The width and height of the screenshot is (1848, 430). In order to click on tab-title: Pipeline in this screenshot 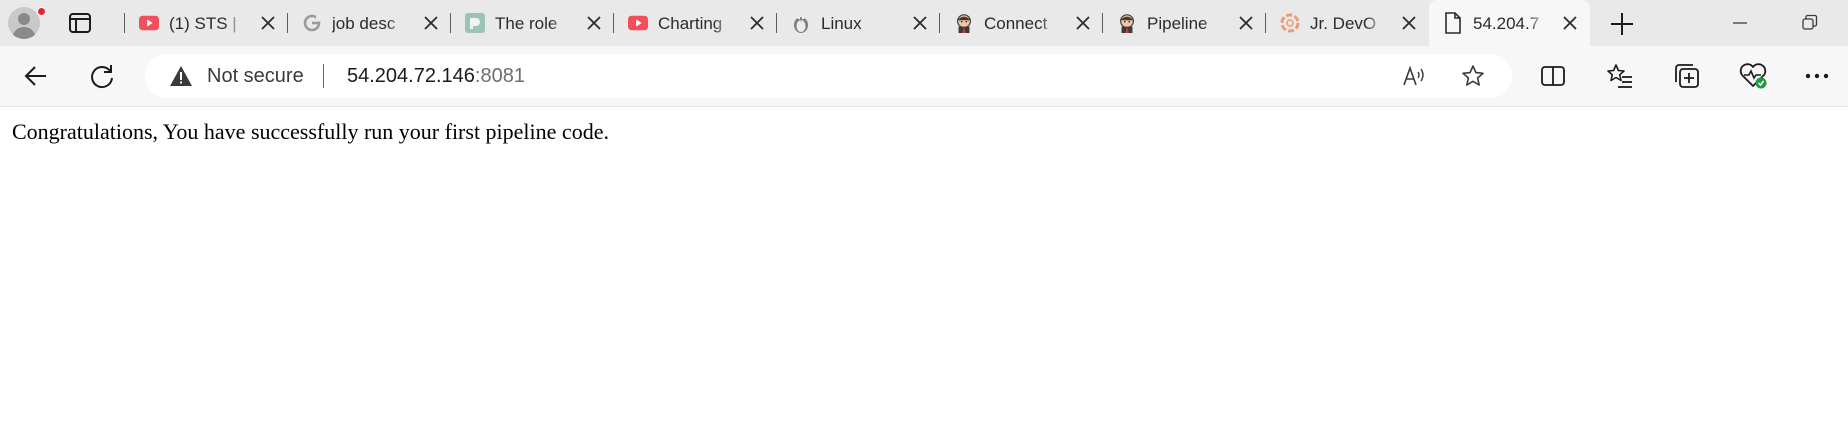, I will do `click(1177, 23)`.